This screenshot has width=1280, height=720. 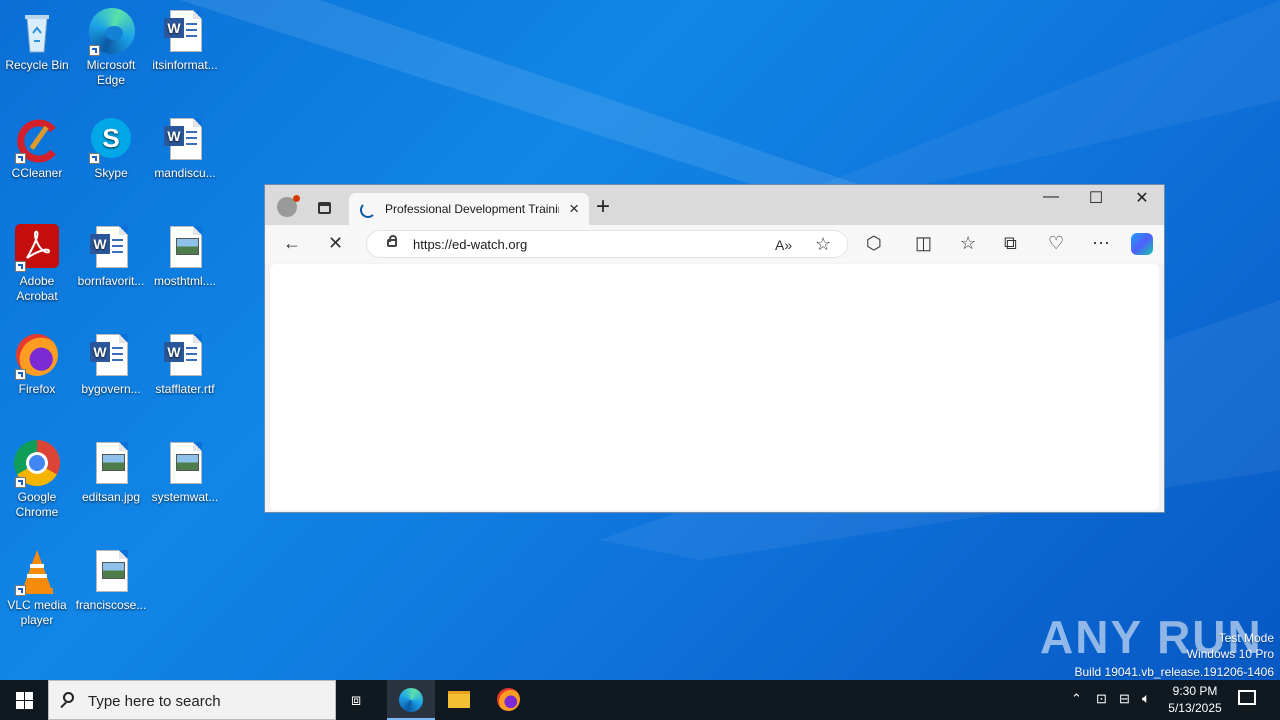 What do you see at coordinates (37, 572) in the screenshot?
I see `vlc-icon` at bounding box center [37, 572].